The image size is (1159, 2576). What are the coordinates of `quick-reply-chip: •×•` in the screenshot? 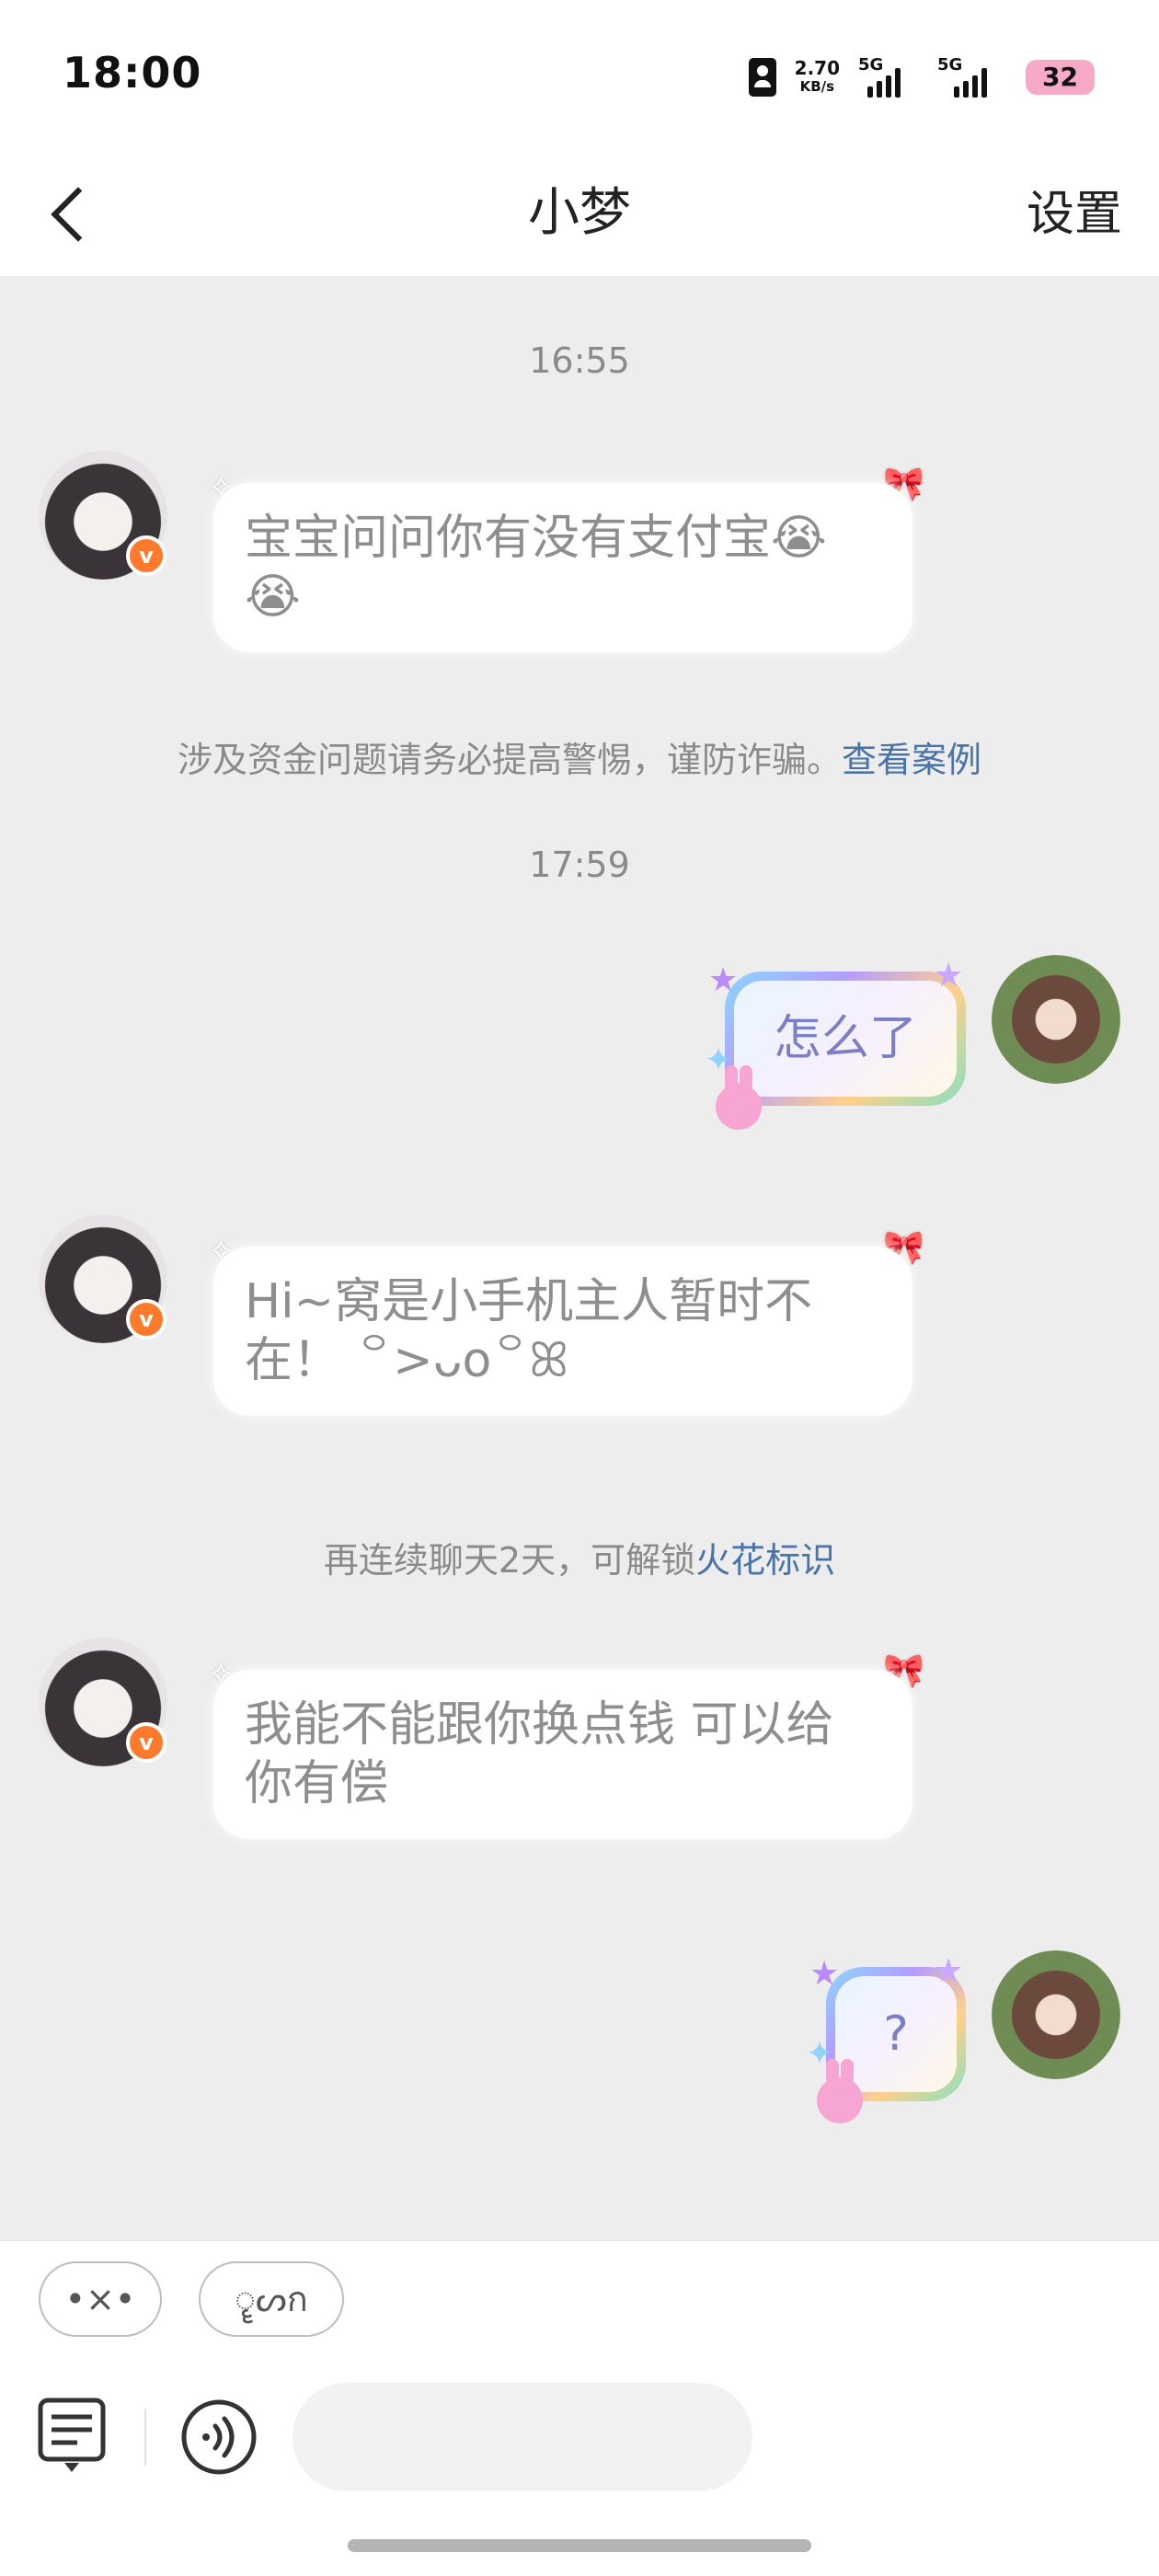 It's located at (100, 2299).